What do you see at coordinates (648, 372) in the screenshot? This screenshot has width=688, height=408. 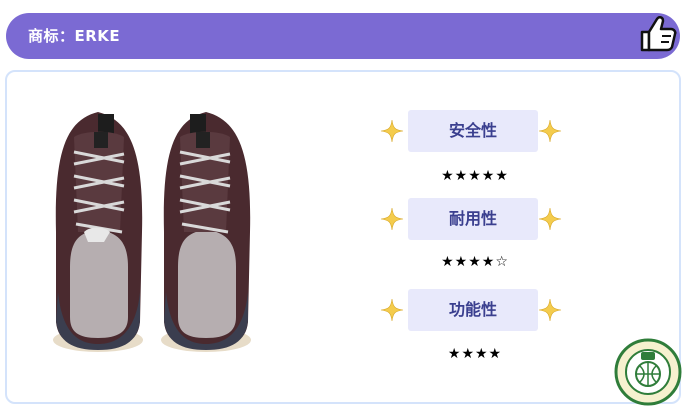 I see `certification-seal-icon` at bounding box center [648, 372].